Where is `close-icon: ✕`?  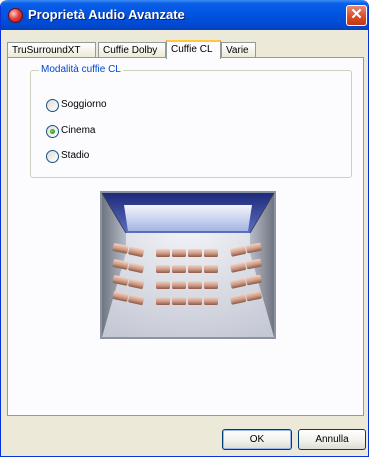 close-icon: ✕ is located at coordinates (356, 14).